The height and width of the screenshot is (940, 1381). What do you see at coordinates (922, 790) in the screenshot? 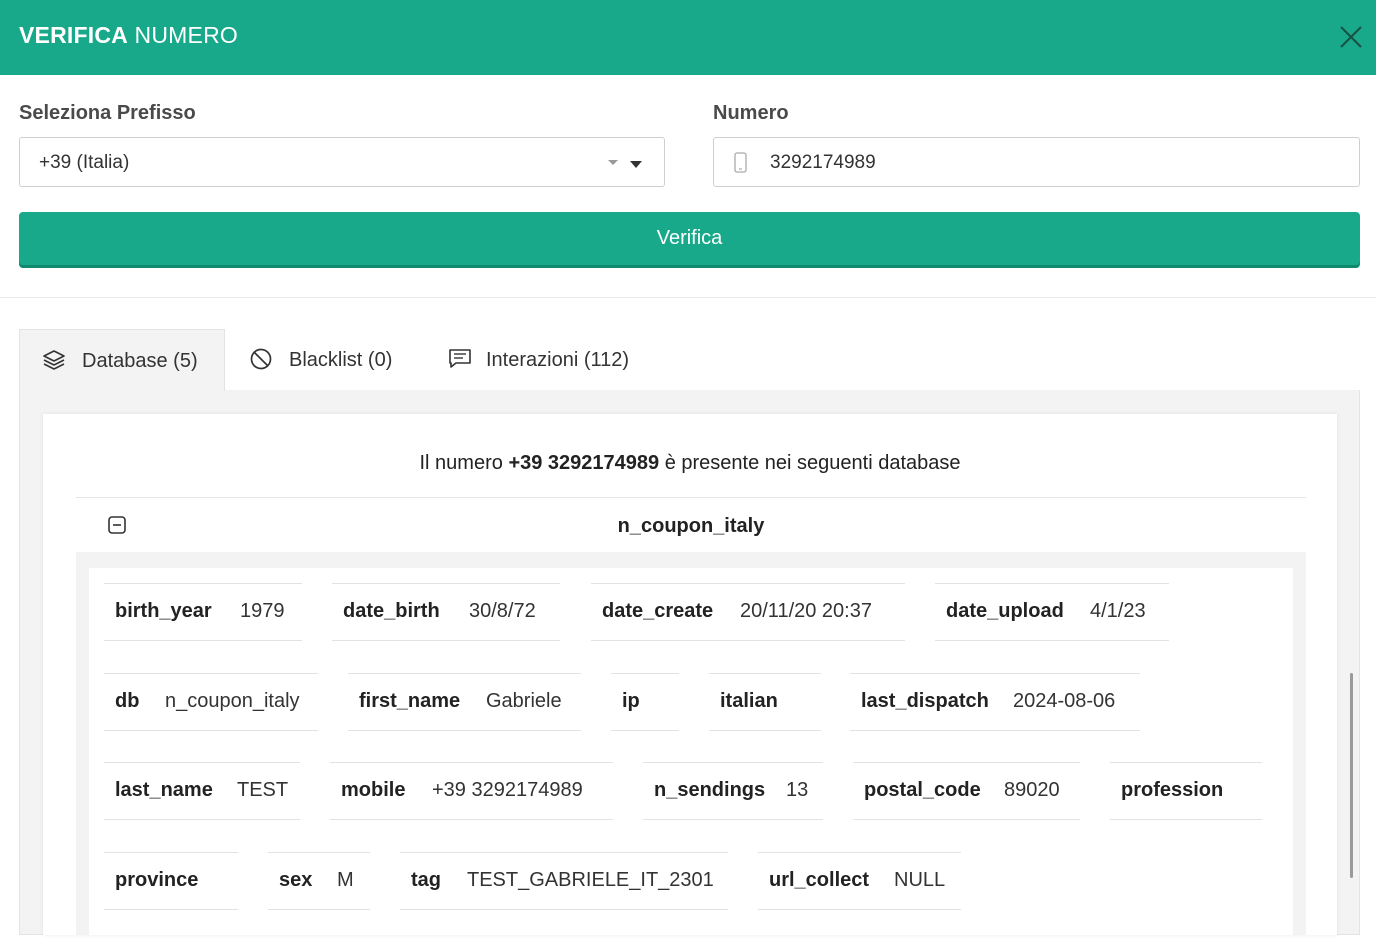
I see `field-key: postal_code` at bounding box center [922, 790].